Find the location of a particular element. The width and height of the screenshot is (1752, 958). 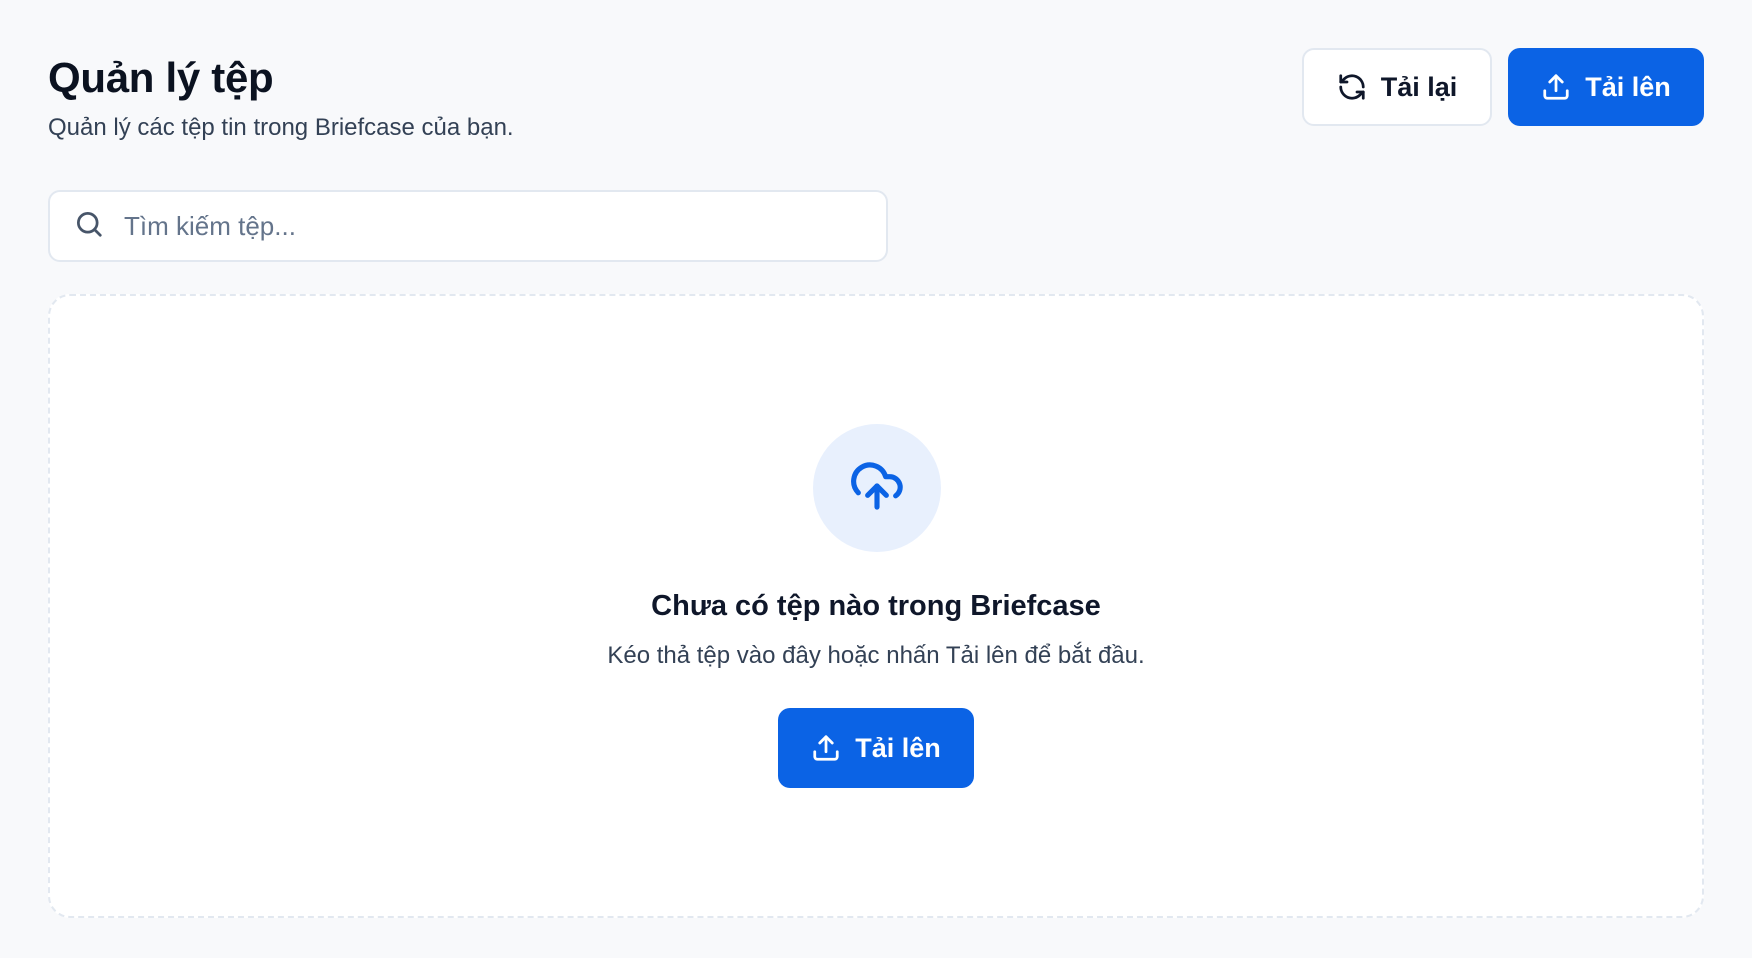

header-actions: Tải lại Tải lên is located at coordinates (1503, 87).